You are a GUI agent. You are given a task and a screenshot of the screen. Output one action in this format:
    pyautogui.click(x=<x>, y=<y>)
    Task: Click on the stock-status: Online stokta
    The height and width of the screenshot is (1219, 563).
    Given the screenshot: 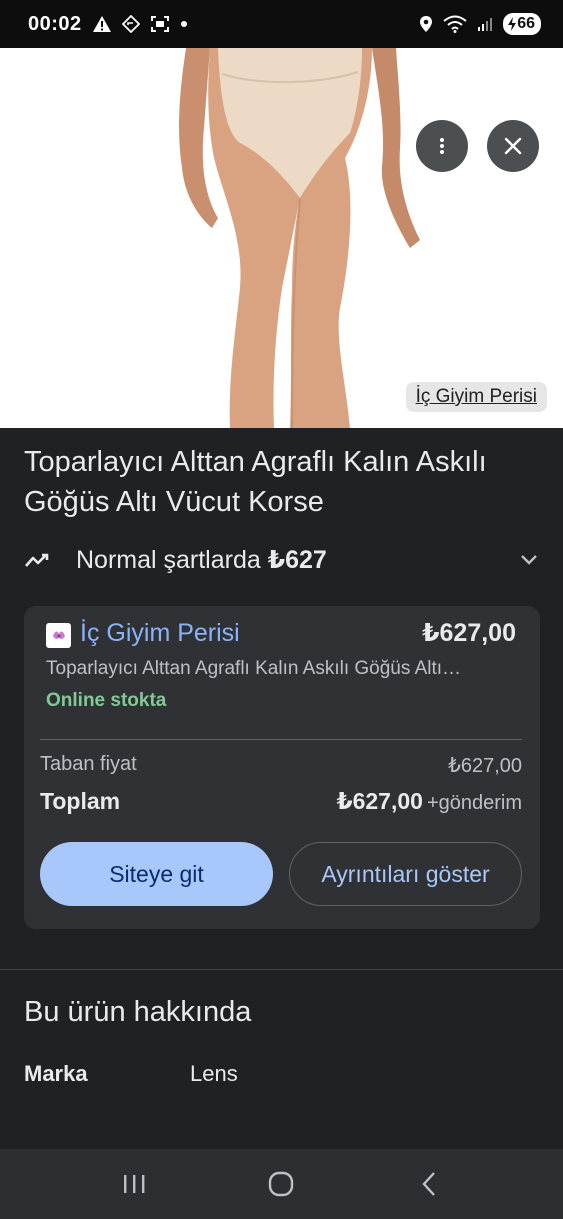 What is the action you would take?
    pyautogui.click(x=106, y=700)
    